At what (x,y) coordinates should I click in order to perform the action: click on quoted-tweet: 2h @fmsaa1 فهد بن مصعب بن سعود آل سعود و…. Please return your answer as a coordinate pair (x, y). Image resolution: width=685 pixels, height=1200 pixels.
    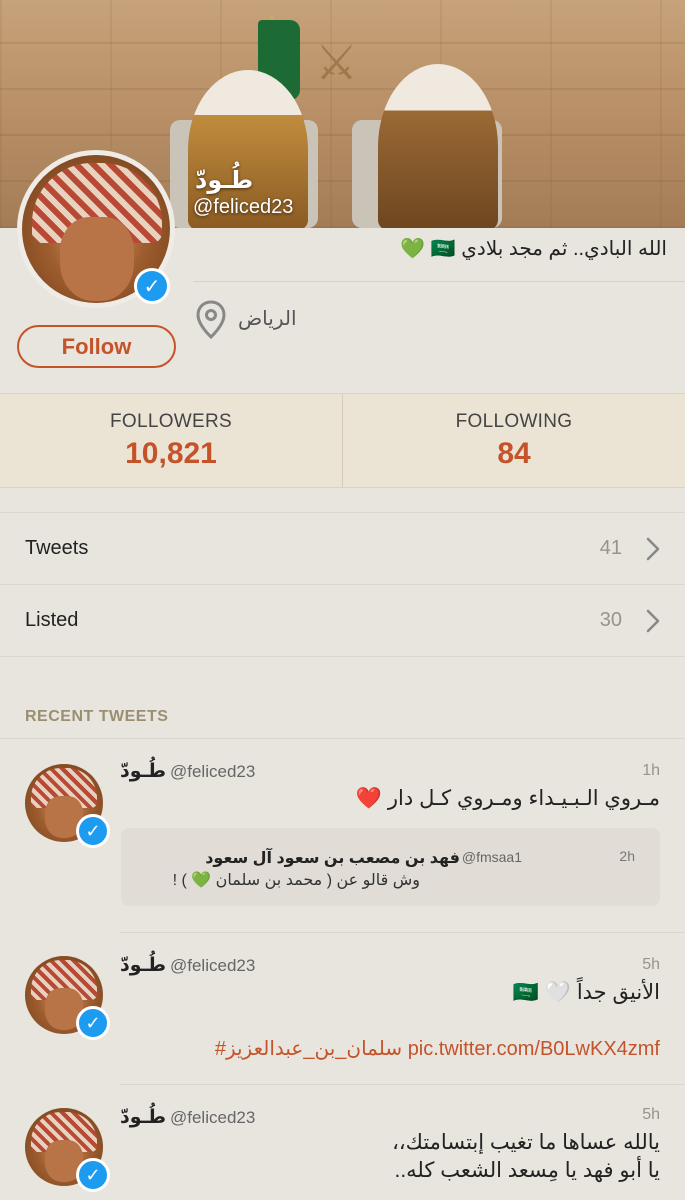
    Looking at the image, I should click on (390, 867).